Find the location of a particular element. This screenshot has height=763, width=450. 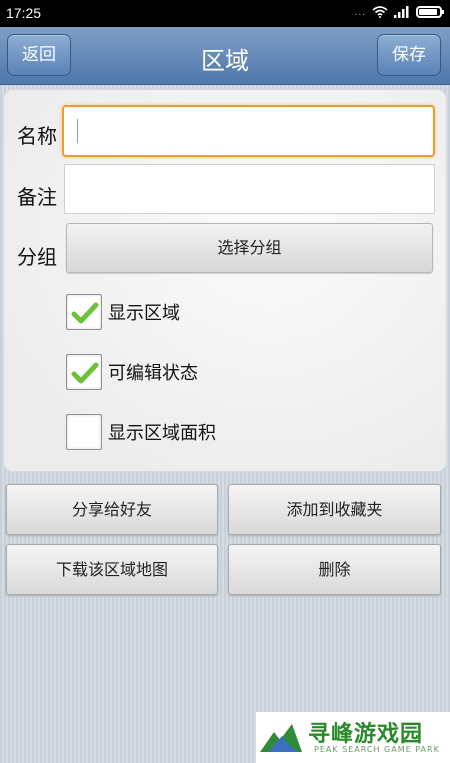

delete-button: 删除 is located at coordinates (334, 569).